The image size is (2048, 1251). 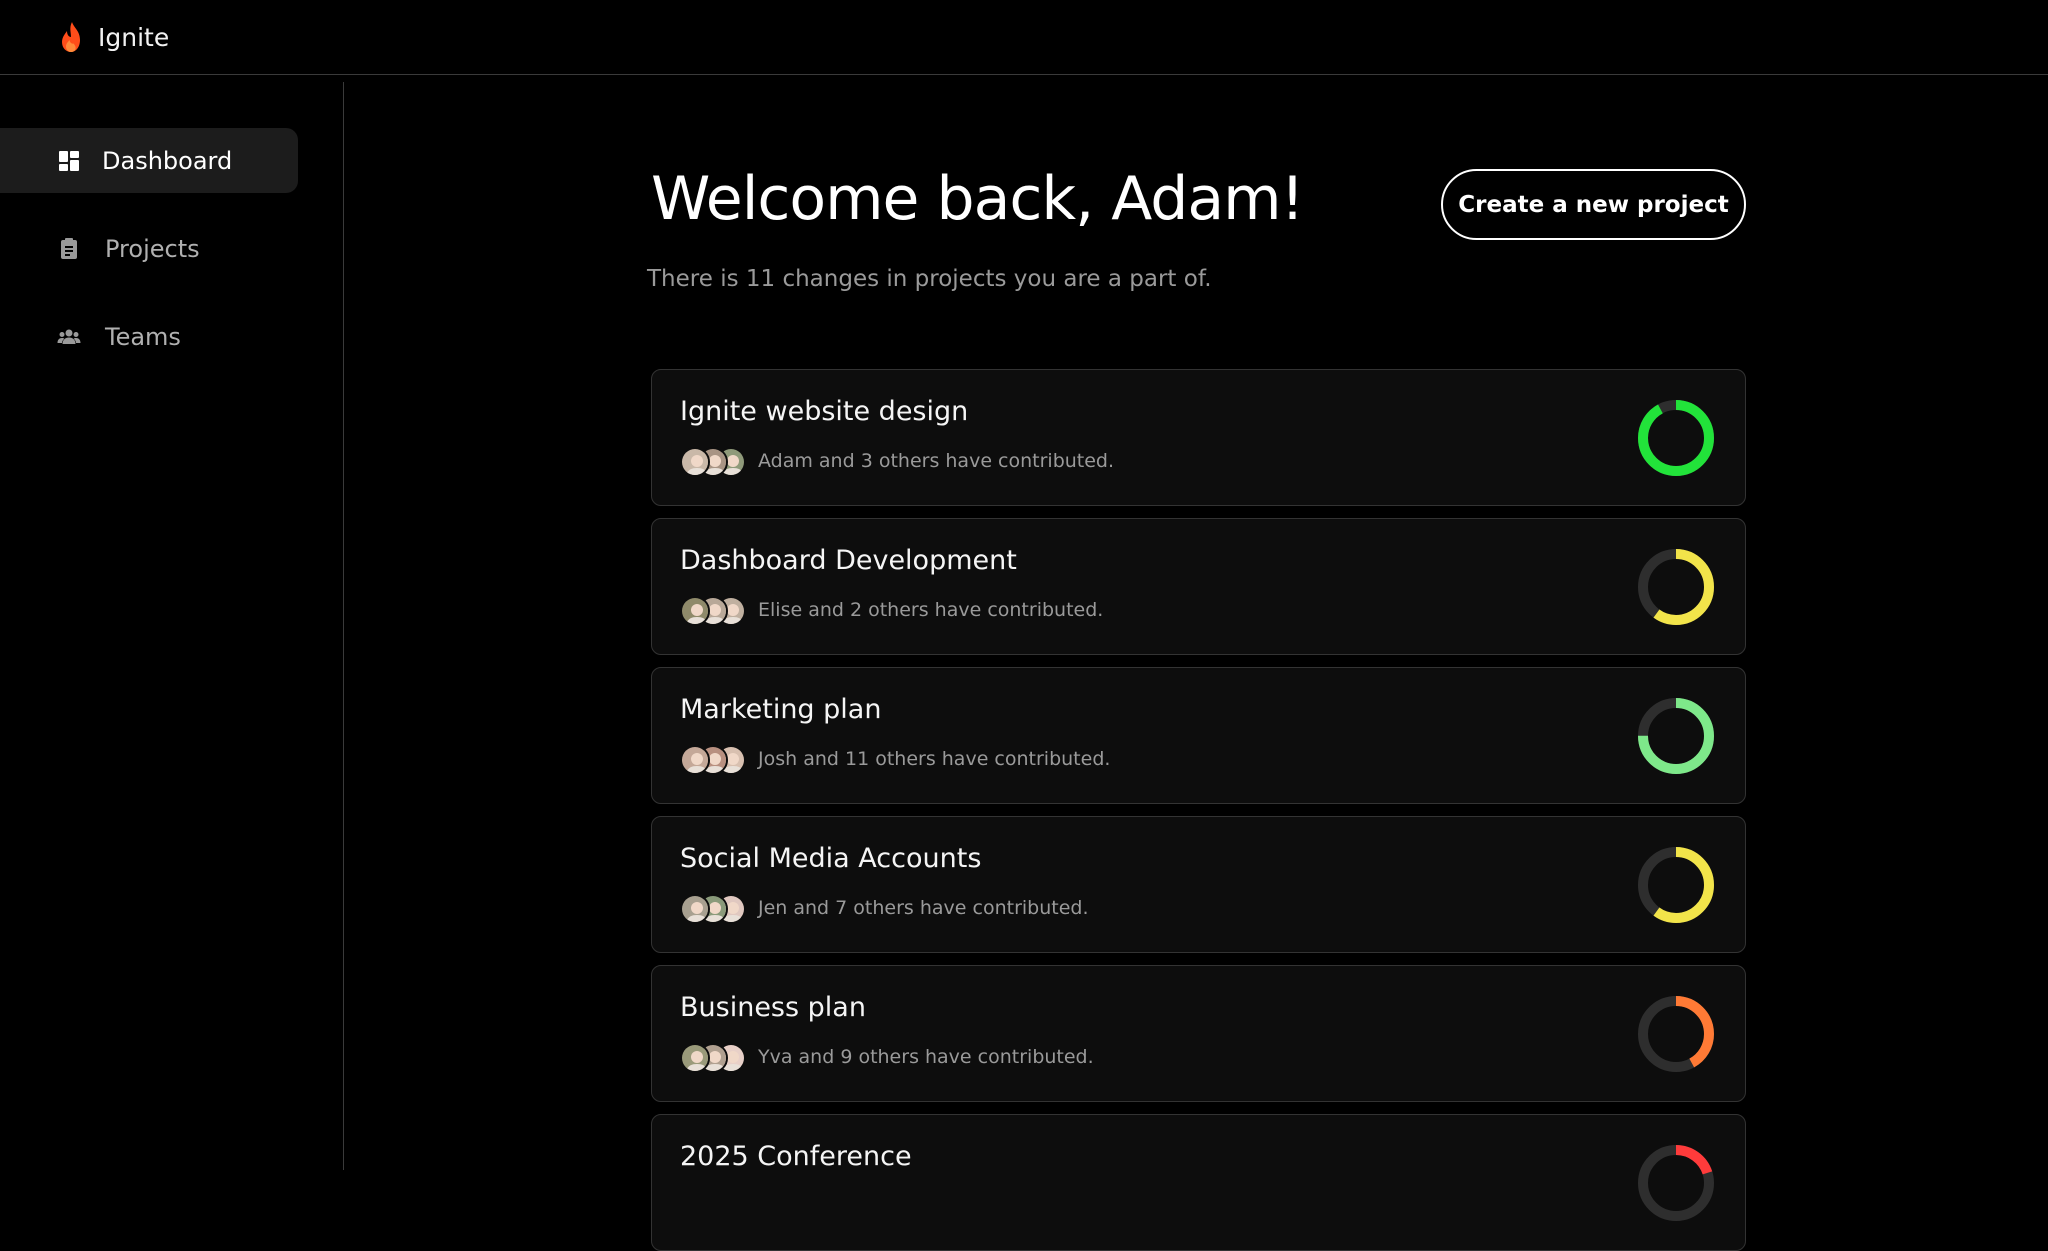 I want to click on sidebar-item-dashboard: Dashboard, so click(x=149, y=160).